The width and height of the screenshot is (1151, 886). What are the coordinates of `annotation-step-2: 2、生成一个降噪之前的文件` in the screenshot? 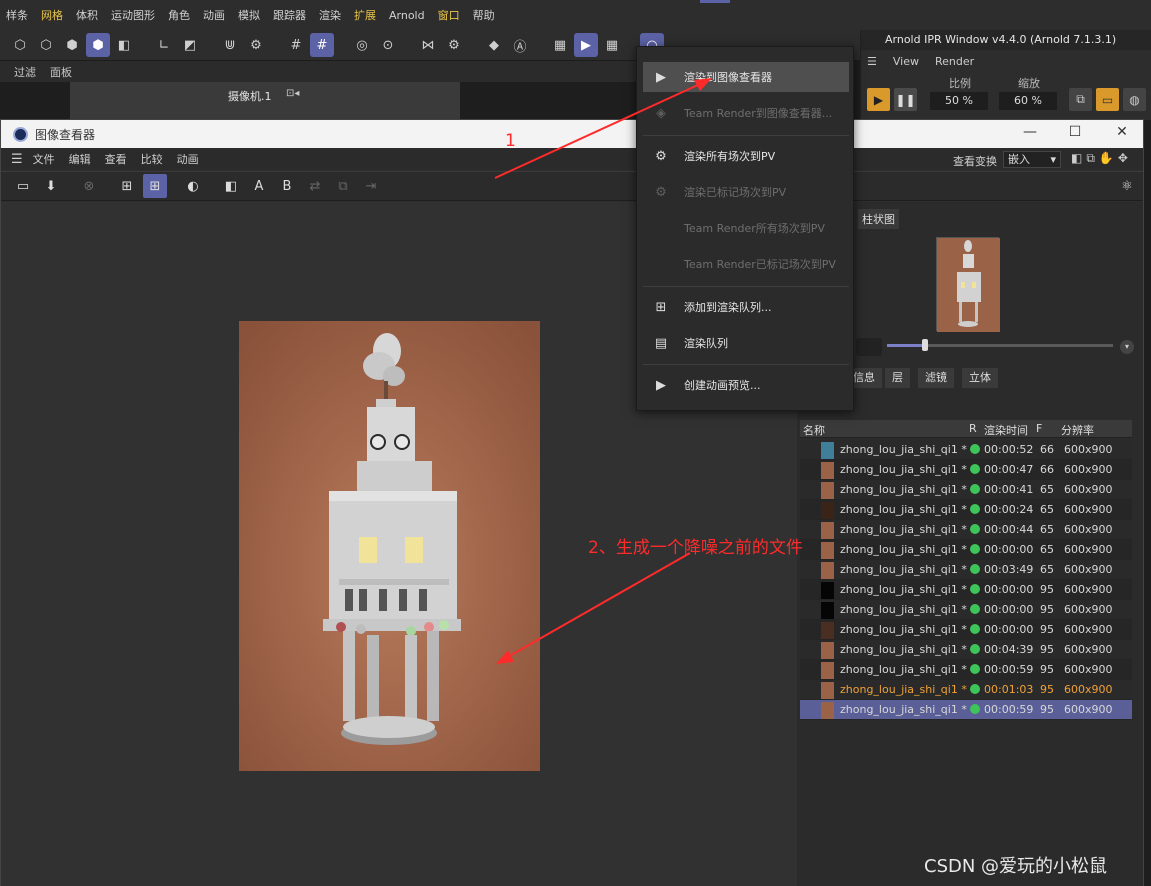 It's located at (695, 548).